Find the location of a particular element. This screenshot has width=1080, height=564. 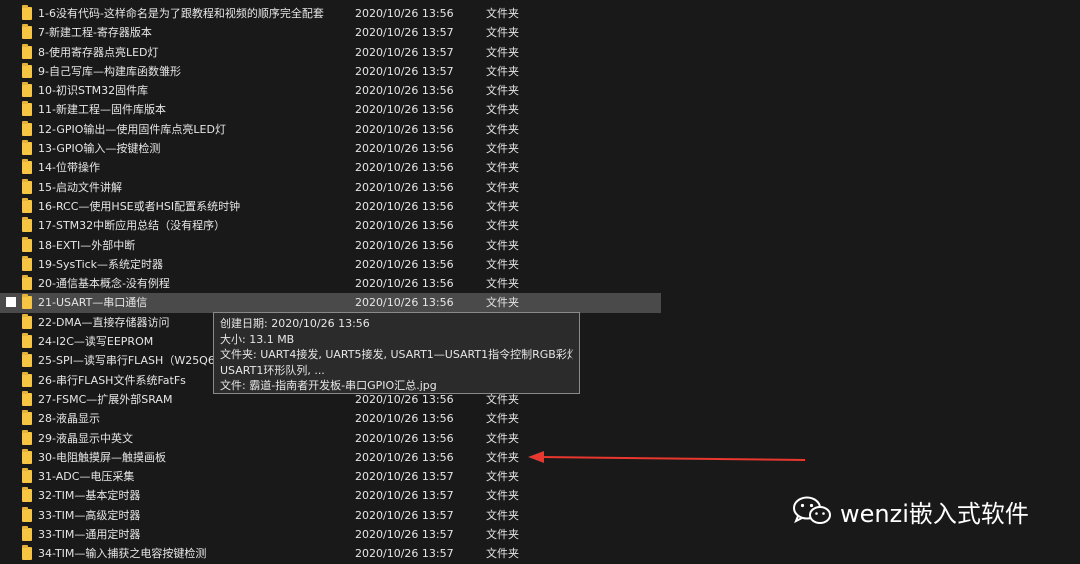

tooltip-files: 文件: 霸道-指南者开发板-串口GPIO汇总.jpg is located at coordinates (328, 385).